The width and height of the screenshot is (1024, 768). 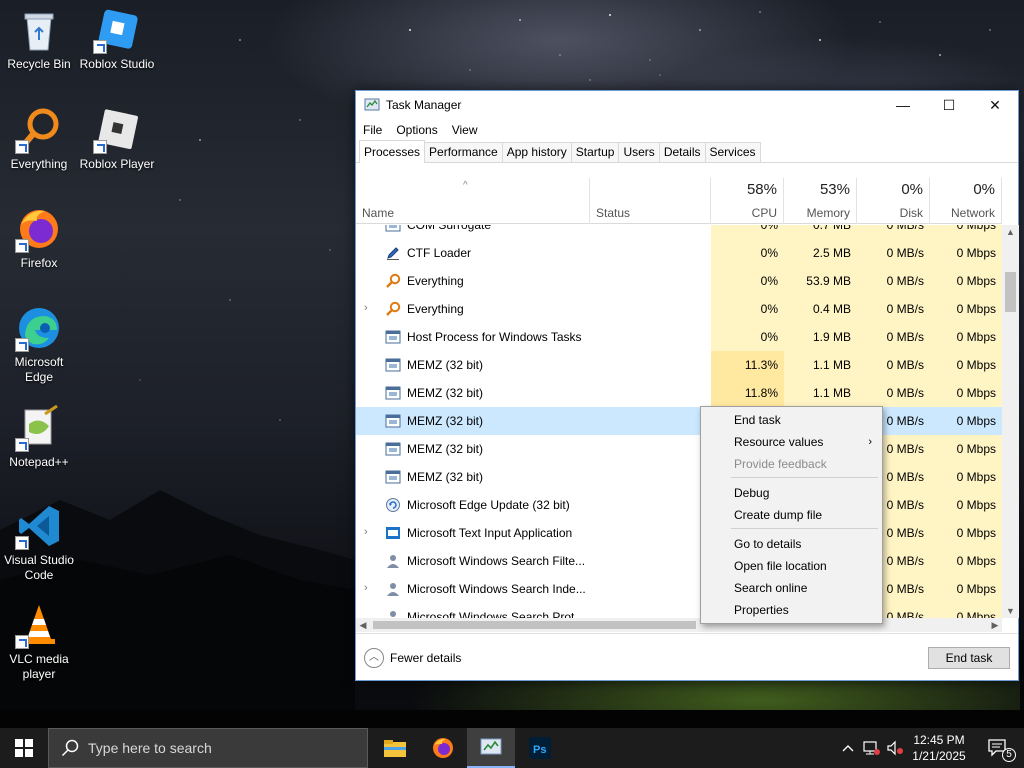 What do you see at coordinates (995, 105) in the screenshot?
I see `close-button: ✕` at bounding box center [995, 105].